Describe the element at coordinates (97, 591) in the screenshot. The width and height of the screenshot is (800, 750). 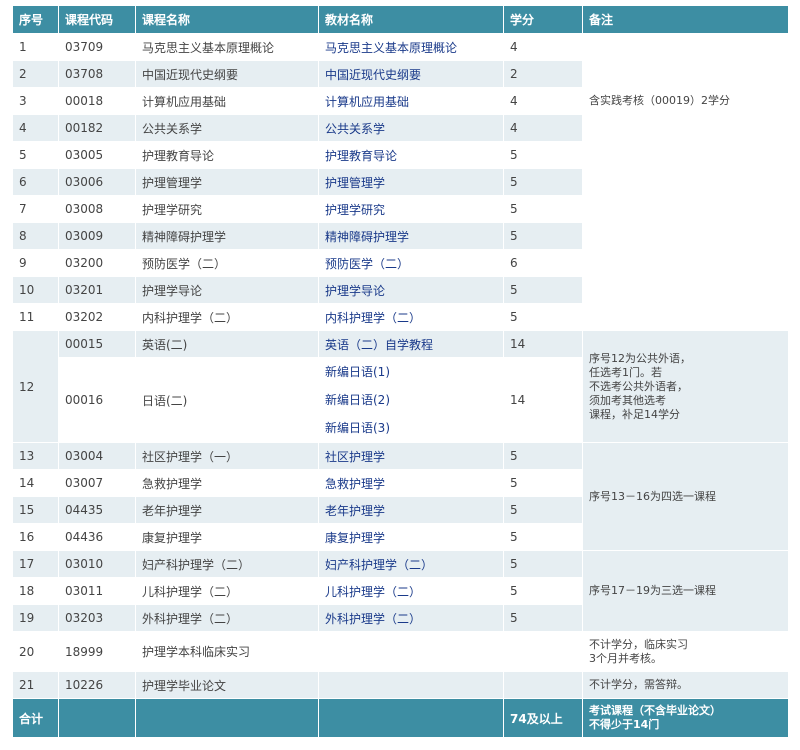
I see `cell-code: 03011` at that location.